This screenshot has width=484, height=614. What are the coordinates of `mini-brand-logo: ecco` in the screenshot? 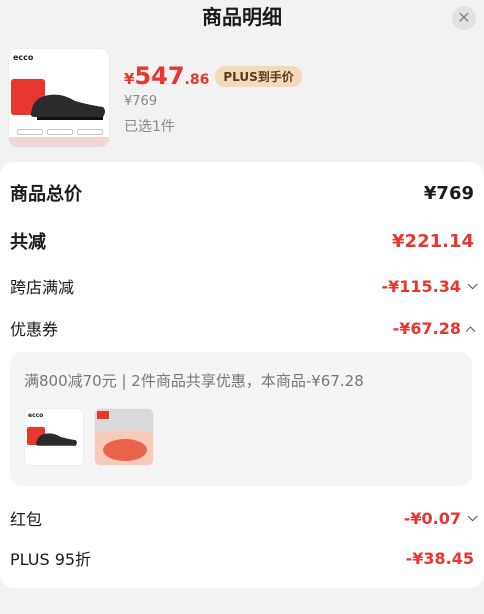 It's located at (36, 415).